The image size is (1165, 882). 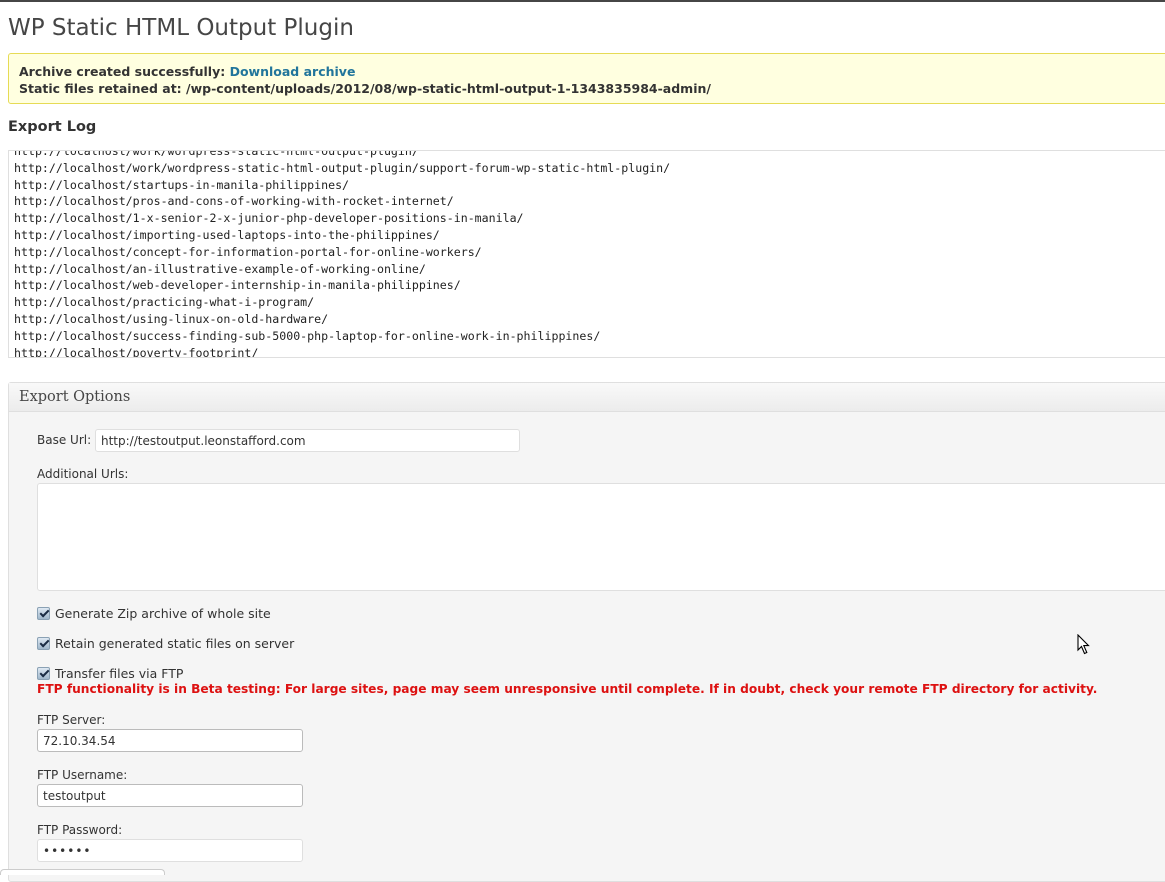 I want to click on ftp-password-input, so click(x=170, y=850).